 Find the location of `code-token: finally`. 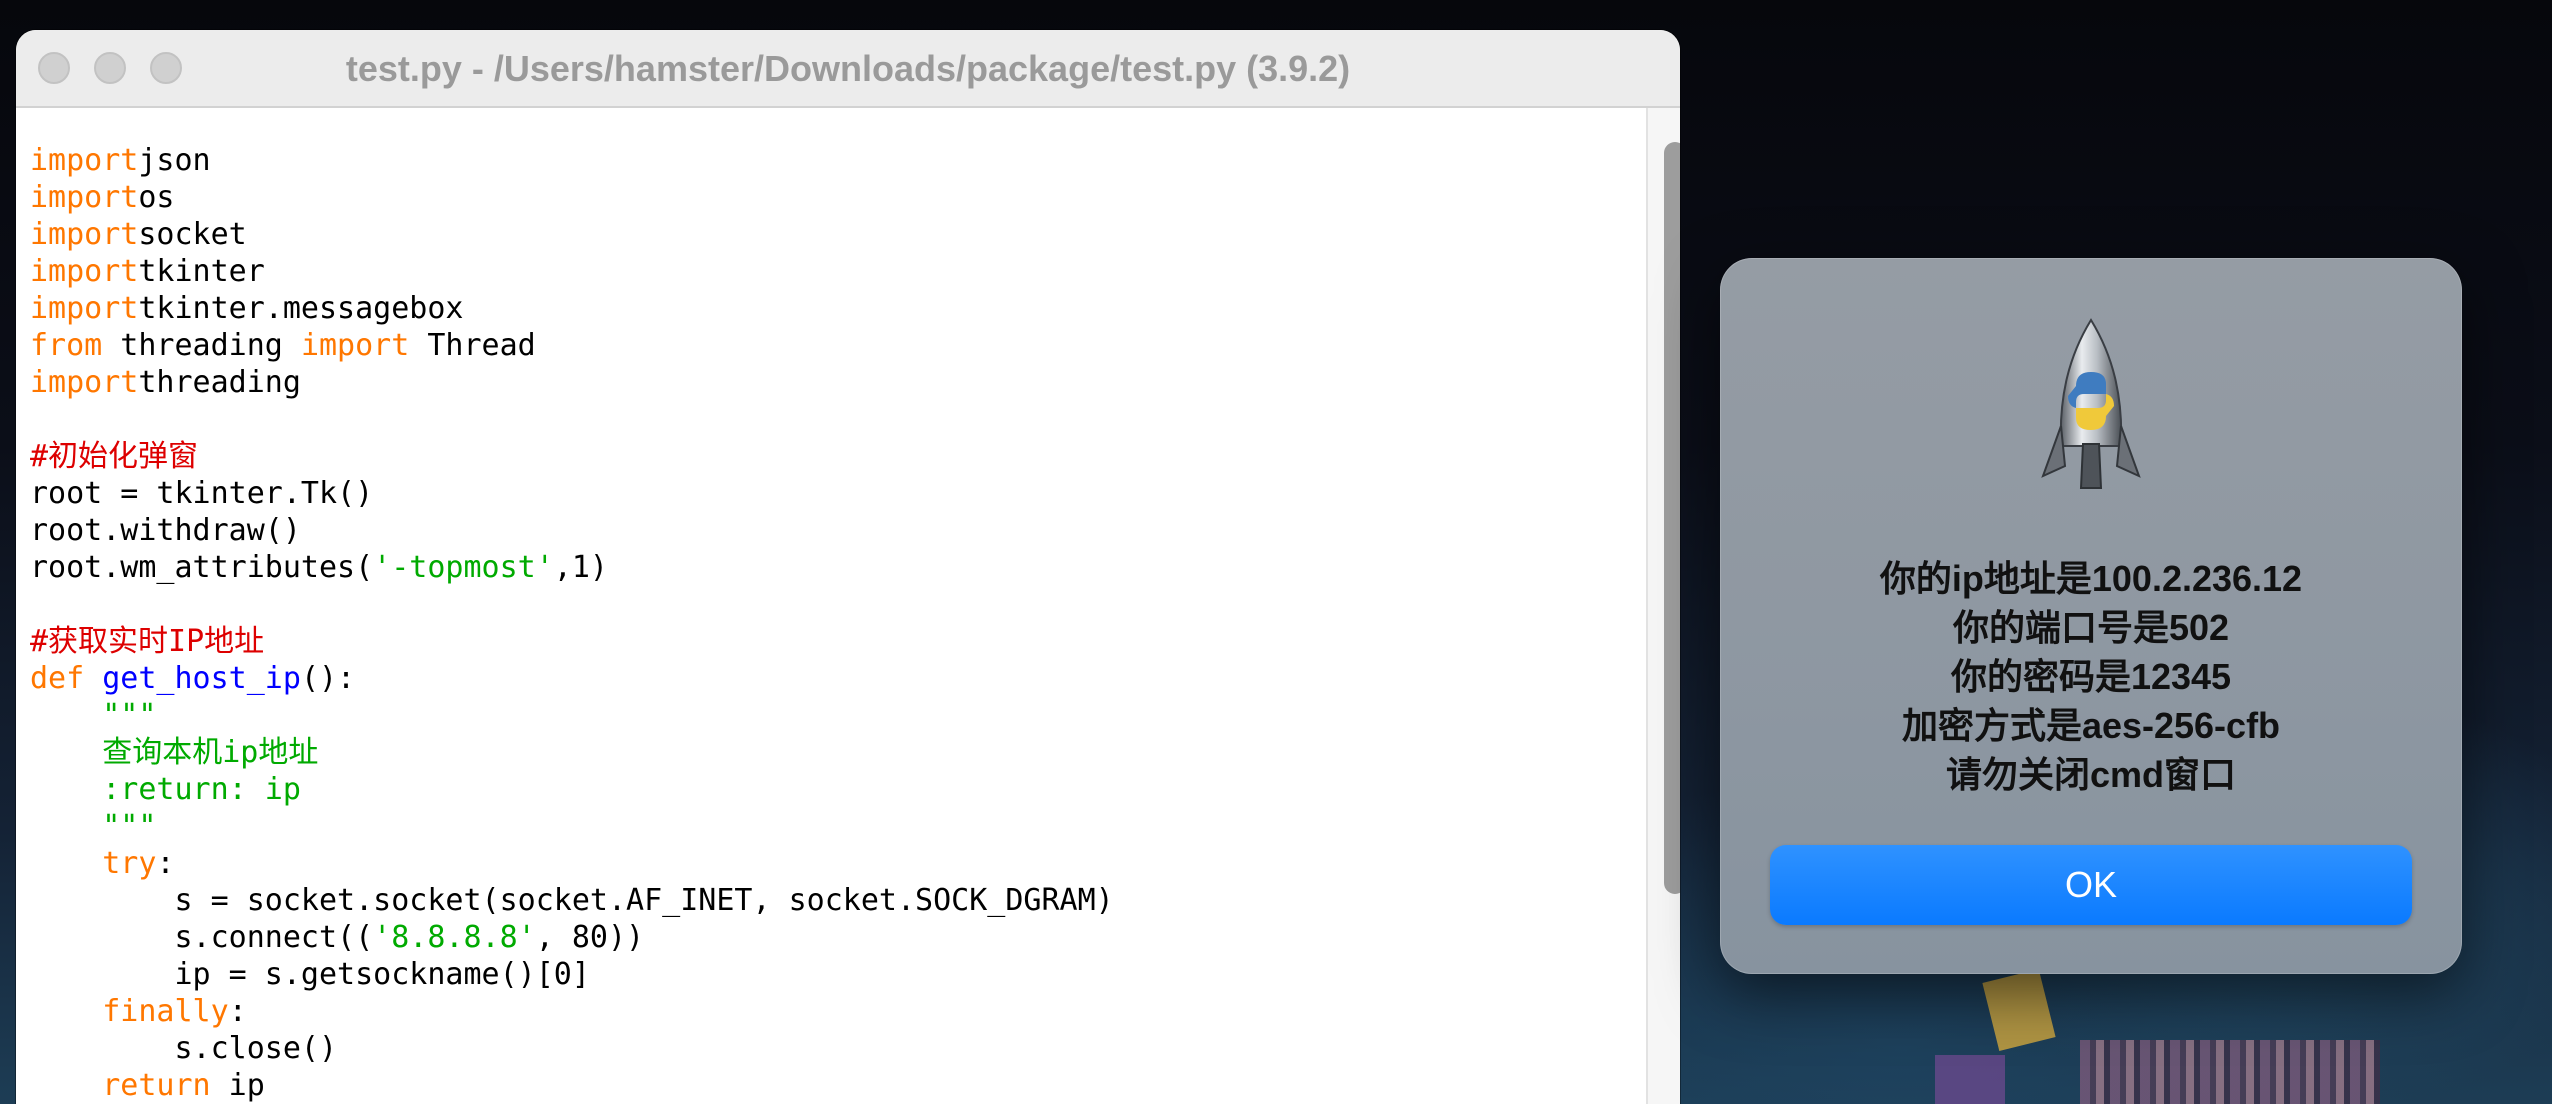

code-token: finally is located at coordinates (165, 1011).